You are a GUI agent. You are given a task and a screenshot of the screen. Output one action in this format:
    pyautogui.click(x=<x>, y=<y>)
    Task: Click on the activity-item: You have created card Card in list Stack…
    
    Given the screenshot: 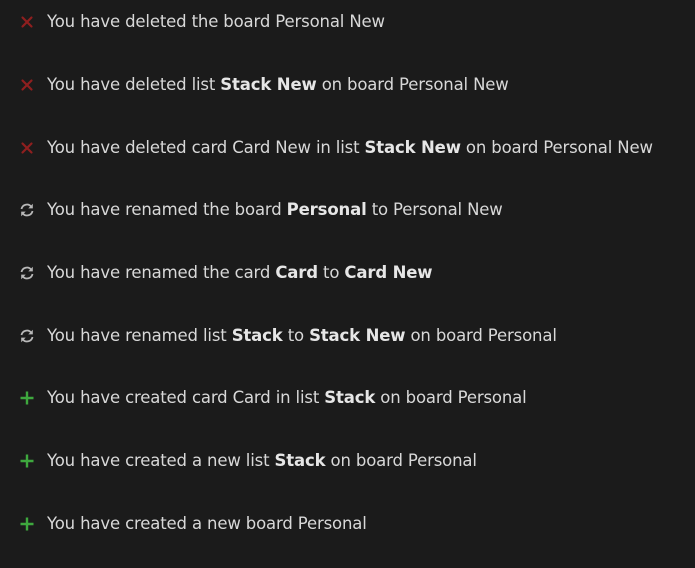 What is the action you would take?
    pyautogui.click(x=347, y=397)
    